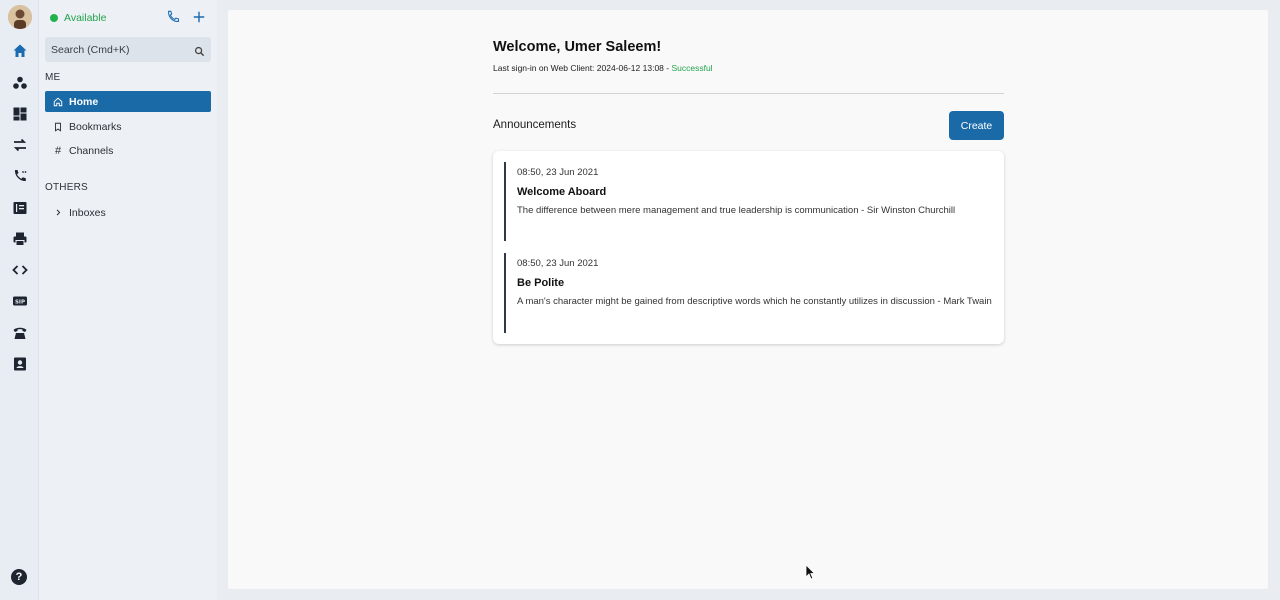 The width and height of the screenshot is (1280, 600). What do you see at coordinates (95, 126) in the screenshot?
I see `sidebar-item-label: Bookmarks` at bounding box center [95, 126].